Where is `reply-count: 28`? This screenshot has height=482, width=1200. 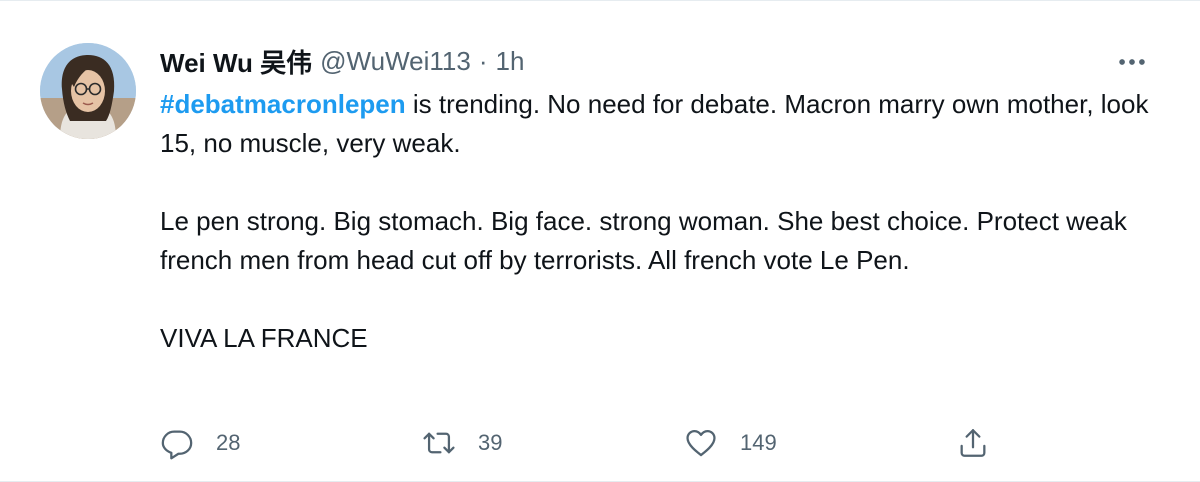 reply-count: 28 is located at coordinates (228, 442).